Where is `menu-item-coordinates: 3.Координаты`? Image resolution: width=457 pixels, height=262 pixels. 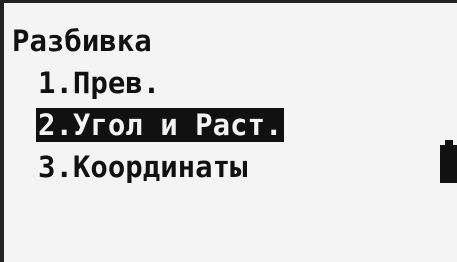 menu-item-coordinates: 3.Координаты is located at coordinates (143, 167).